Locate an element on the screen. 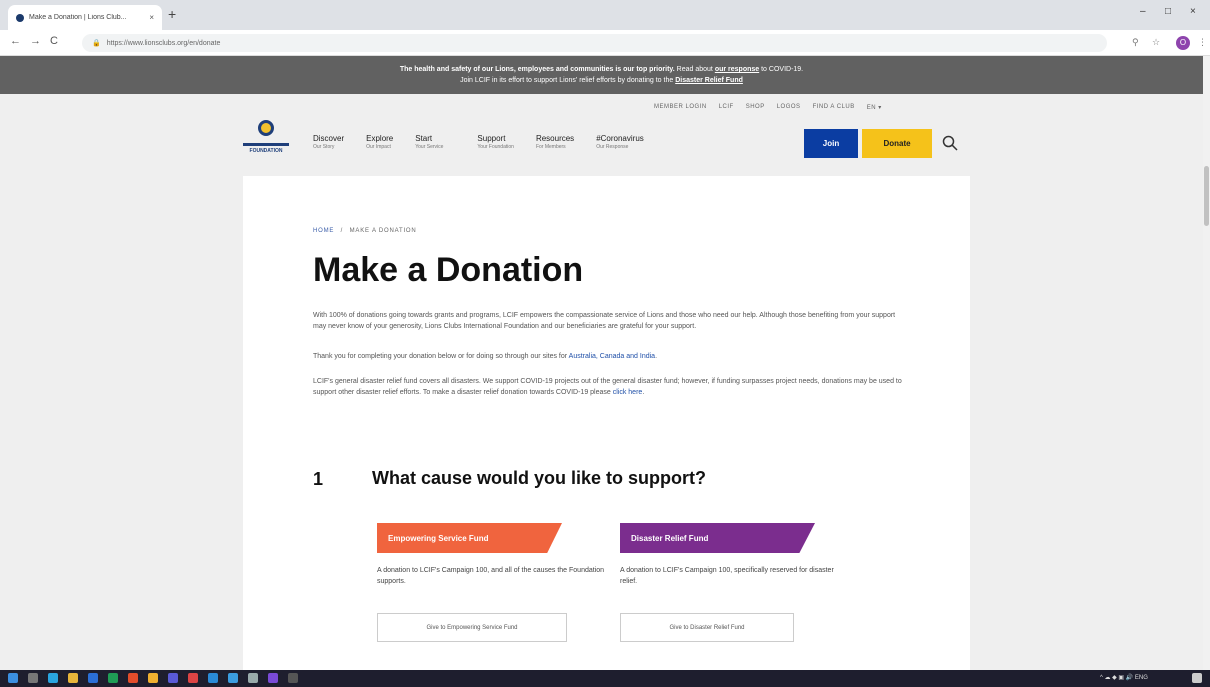 Image resolution: width=1210 pixels, height=687 pixels. nav-title: #Coronavirus is located at coordinates (620, 138).